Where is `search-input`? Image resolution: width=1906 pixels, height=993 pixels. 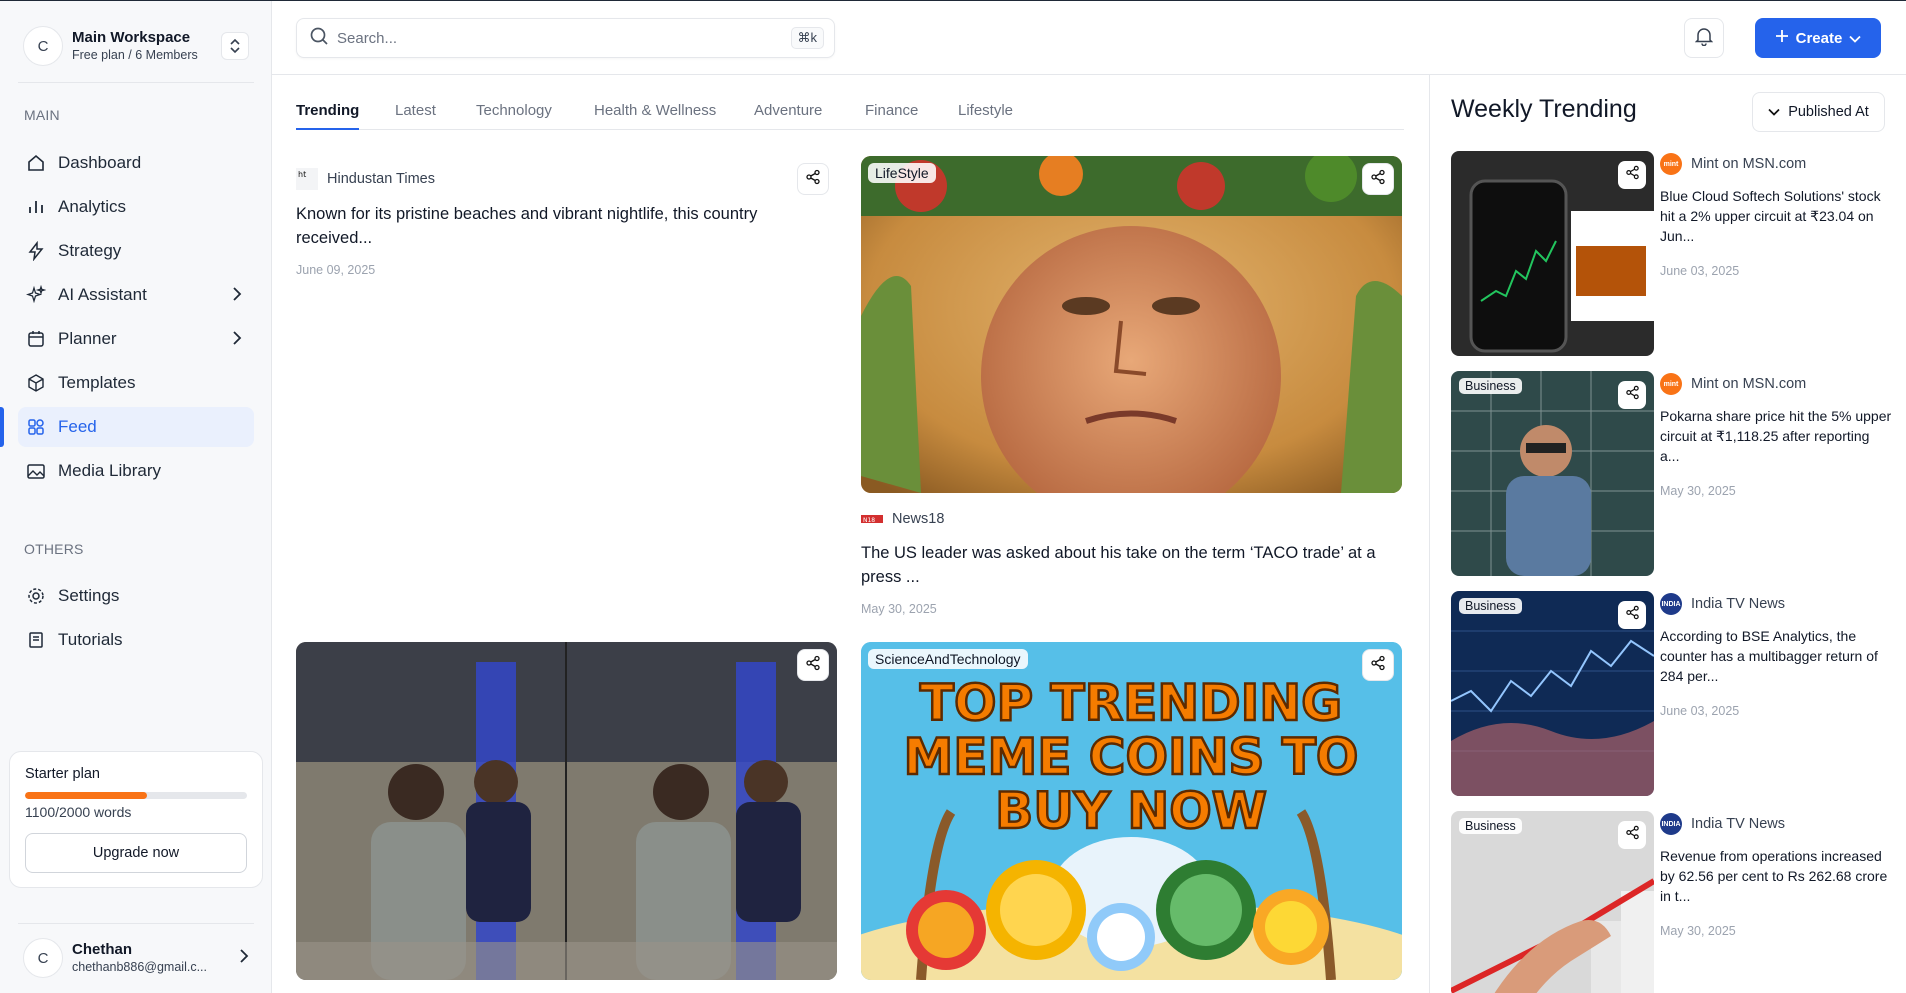
search-input is located at coordinates (564, 38).